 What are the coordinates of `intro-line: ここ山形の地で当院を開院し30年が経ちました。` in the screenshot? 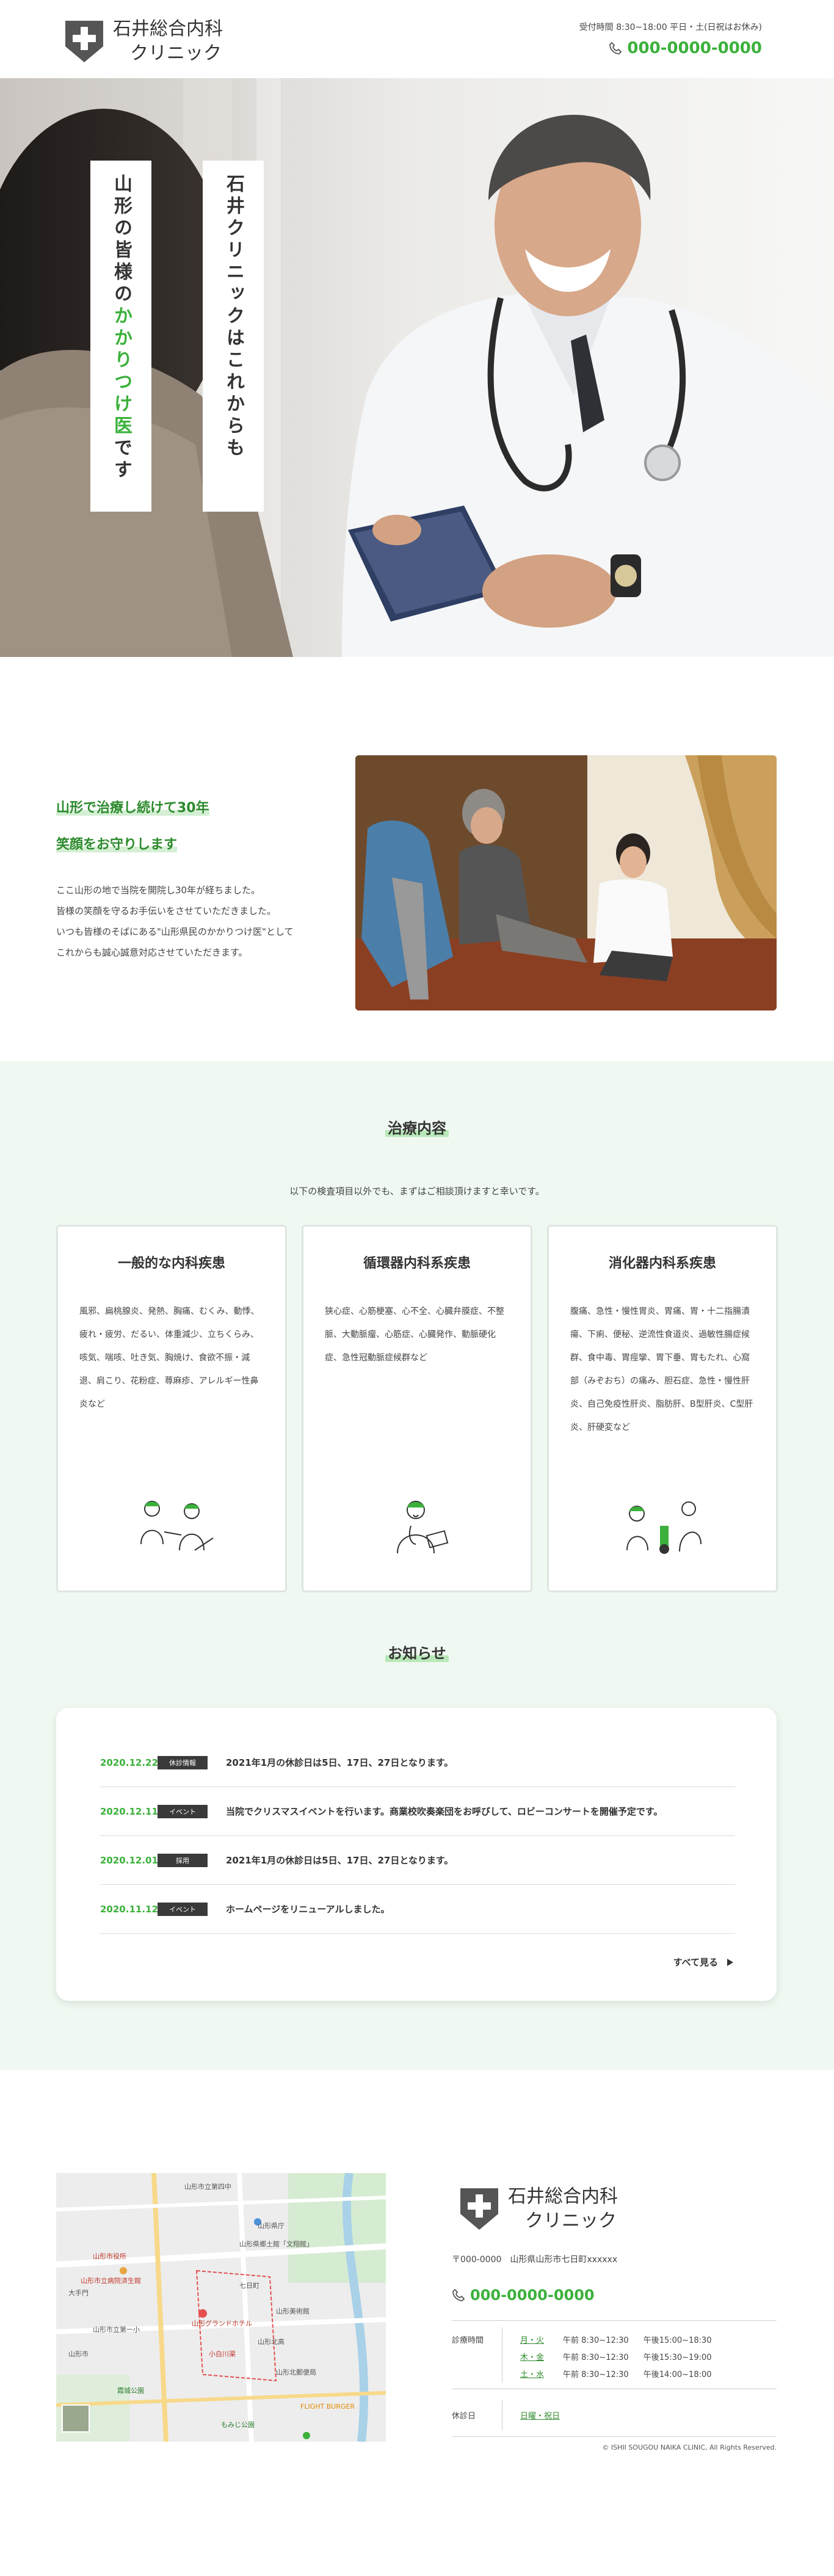 It's located at (158, 890).